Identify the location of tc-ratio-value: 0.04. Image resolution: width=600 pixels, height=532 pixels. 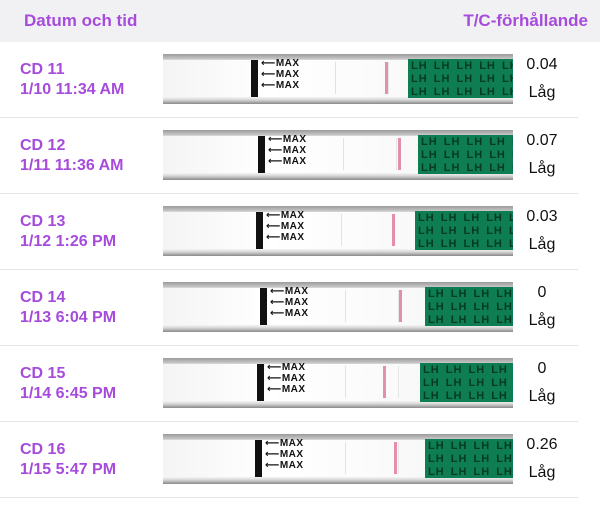
(542, 64).